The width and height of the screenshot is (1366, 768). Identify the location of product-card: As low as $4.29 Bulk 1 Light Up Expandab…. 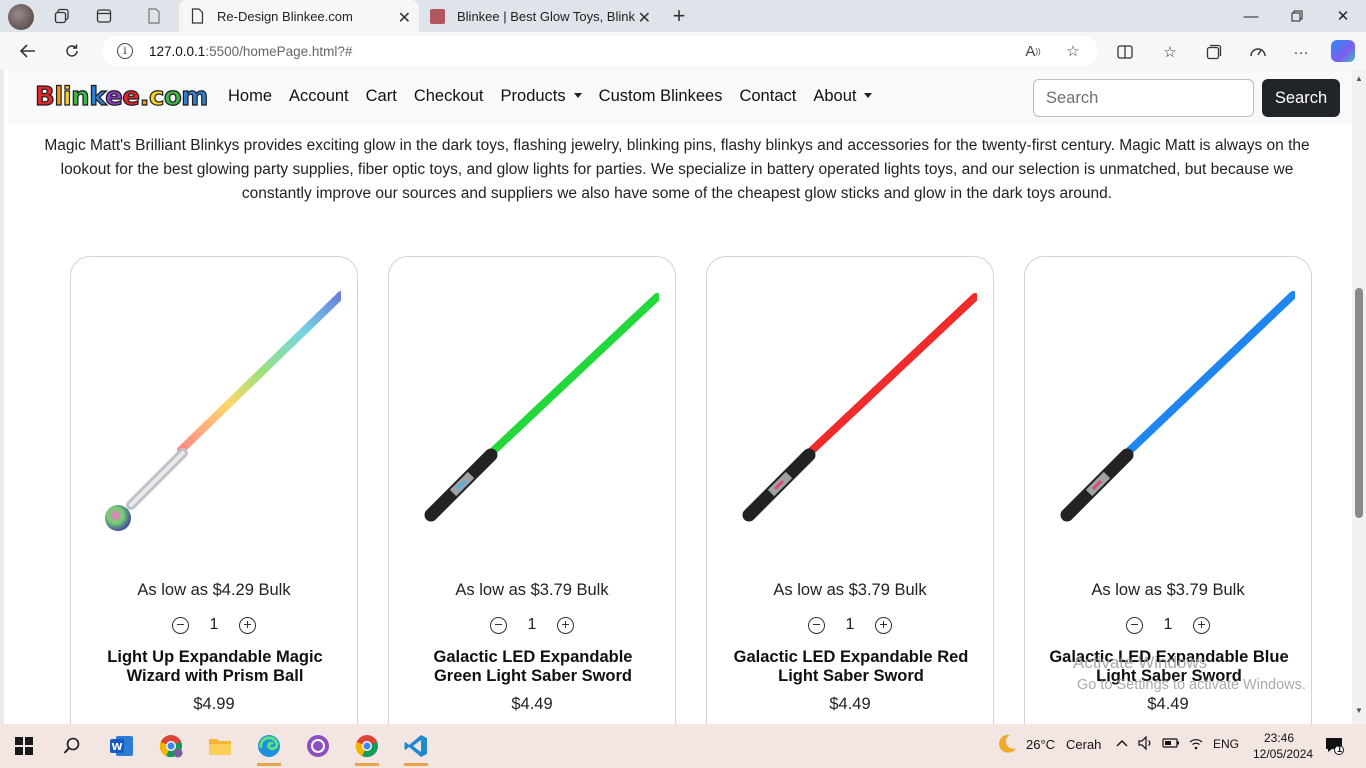
(214, 490).